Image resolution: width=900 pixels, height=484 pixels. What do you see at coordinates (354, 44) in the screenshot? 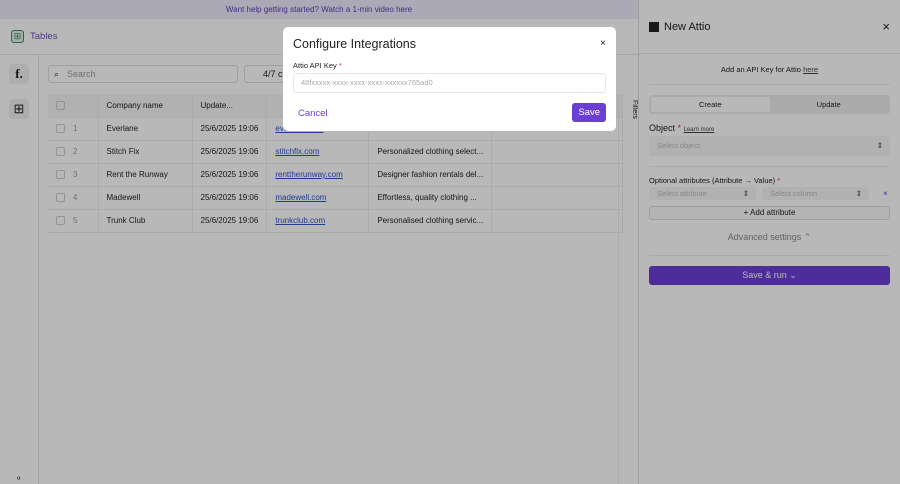
I see `modal-title: Configure Integrations` at bounding box center [354, 44].